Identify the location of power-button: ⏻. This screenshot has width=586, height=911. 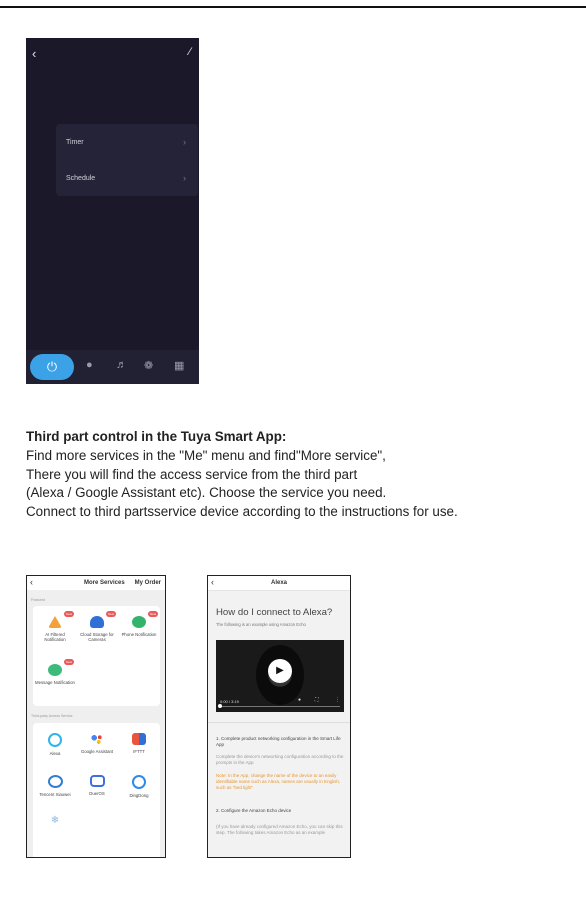
(52, 367).